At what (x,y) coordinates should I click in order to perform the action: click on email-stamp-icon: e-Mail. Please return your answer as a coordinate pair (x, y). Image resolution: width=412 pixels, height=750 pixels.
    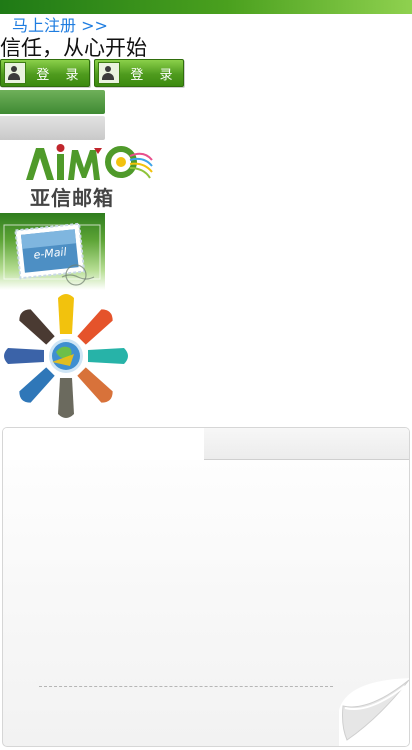
    Looking at the image, I should click on (52, 254).